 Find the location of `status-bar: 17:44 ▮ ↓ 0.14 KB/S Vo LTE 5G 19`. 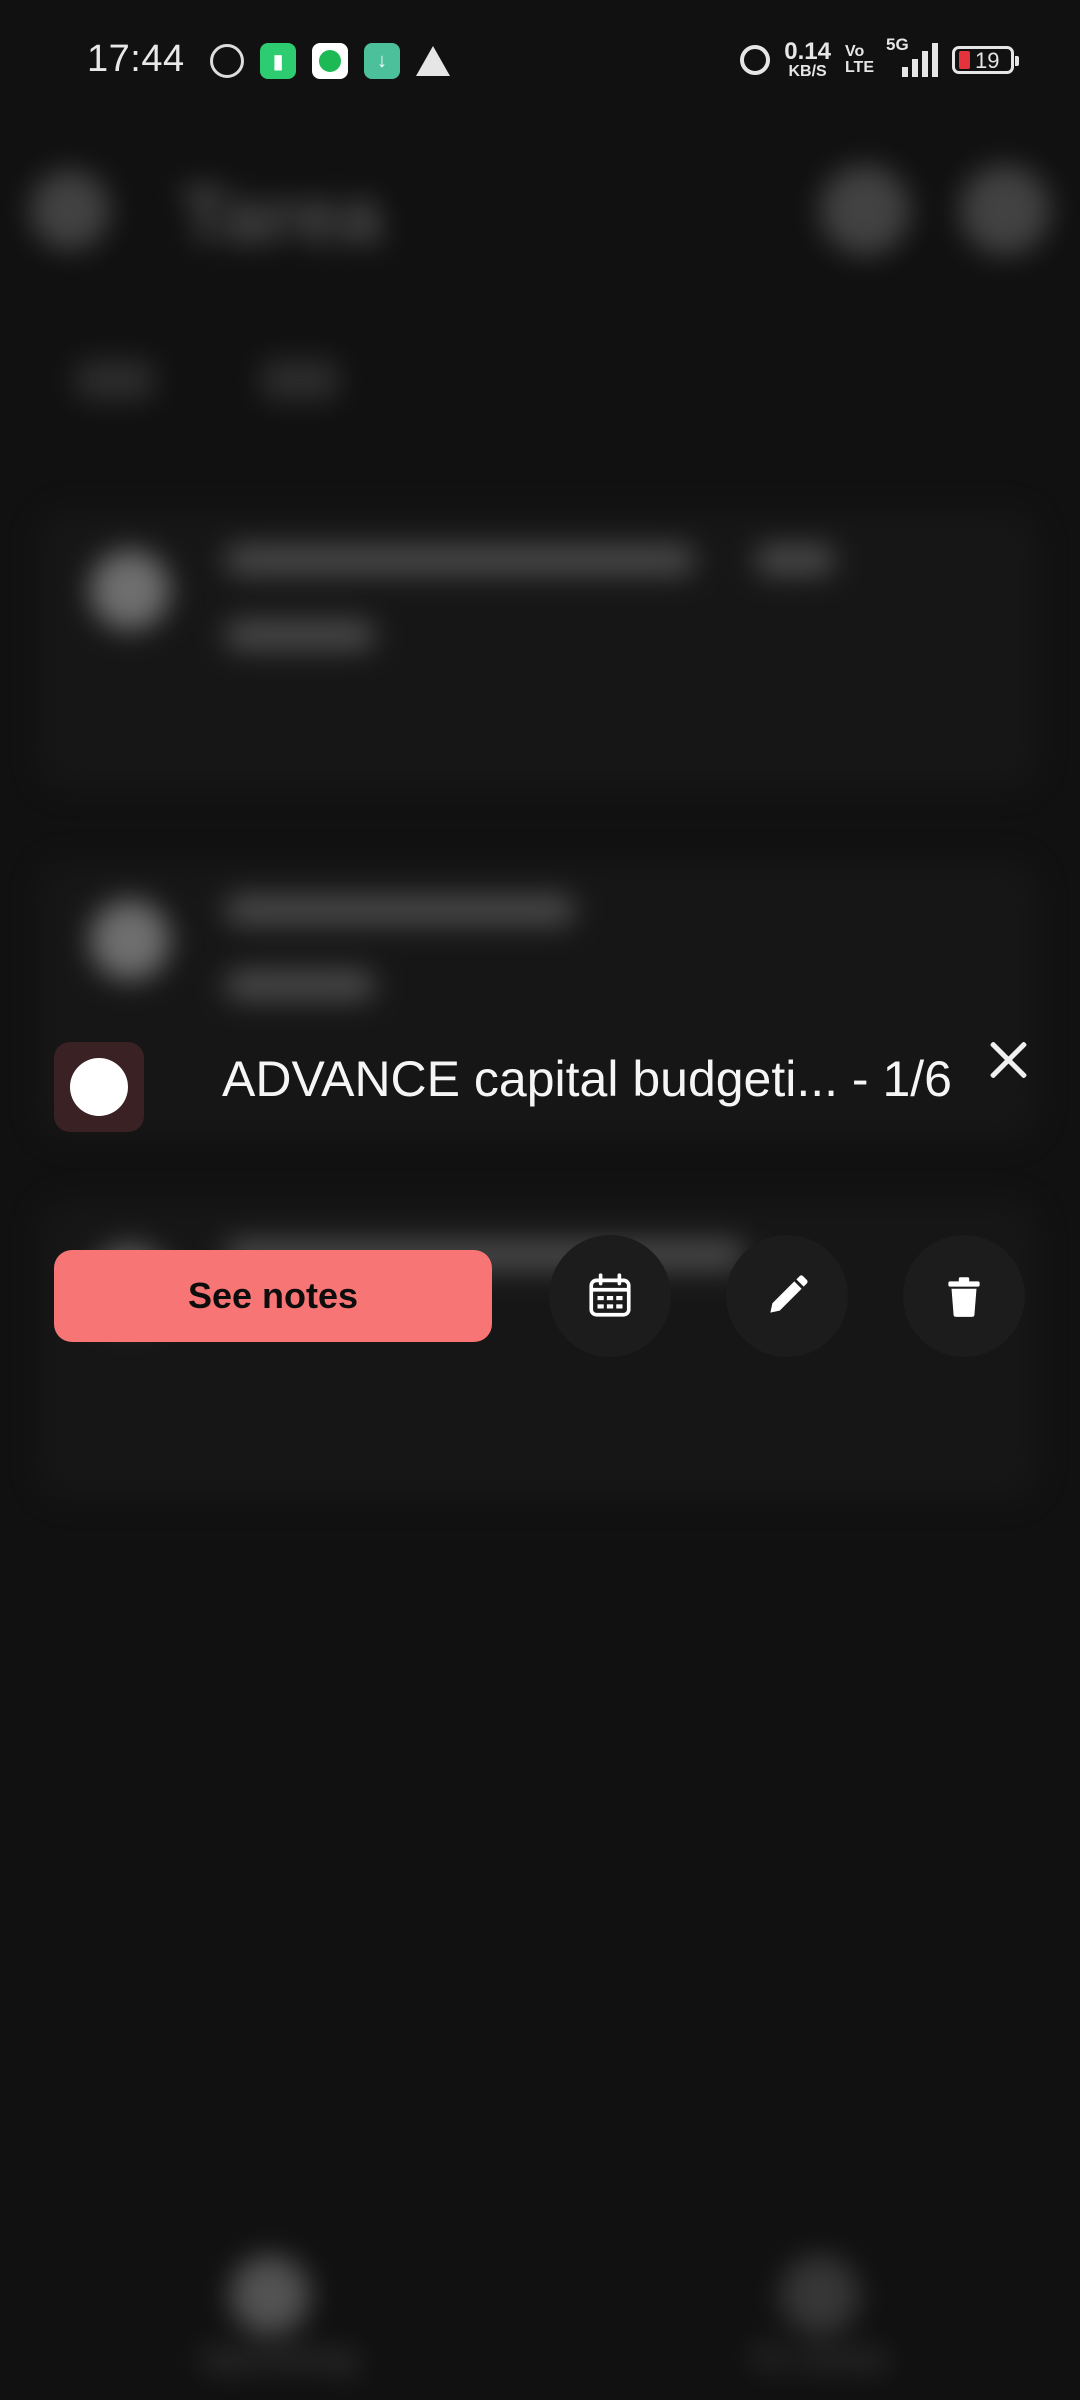

status-bar: 17:44 ▮ ↓ 0.14 KB/S Vo LTE 5G 19 is located at coordinates (540, 62).